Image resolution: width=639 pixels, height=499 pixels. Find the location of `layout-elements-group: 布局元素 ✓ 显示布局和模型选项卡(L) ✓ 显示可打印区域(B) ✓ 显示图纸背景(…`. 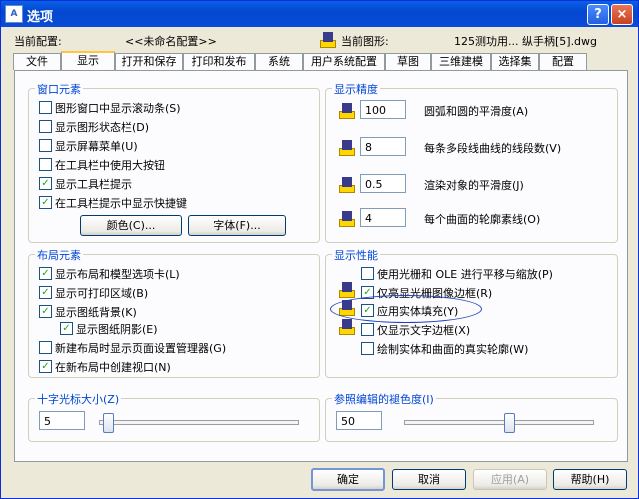

layout-elements-group: 布局元素 ✓ 显示布局和模型选项卡(L) ✓ 显示可打印区域(B) ✓ 显示图纸背景(… is located at coordinates (174, 312).